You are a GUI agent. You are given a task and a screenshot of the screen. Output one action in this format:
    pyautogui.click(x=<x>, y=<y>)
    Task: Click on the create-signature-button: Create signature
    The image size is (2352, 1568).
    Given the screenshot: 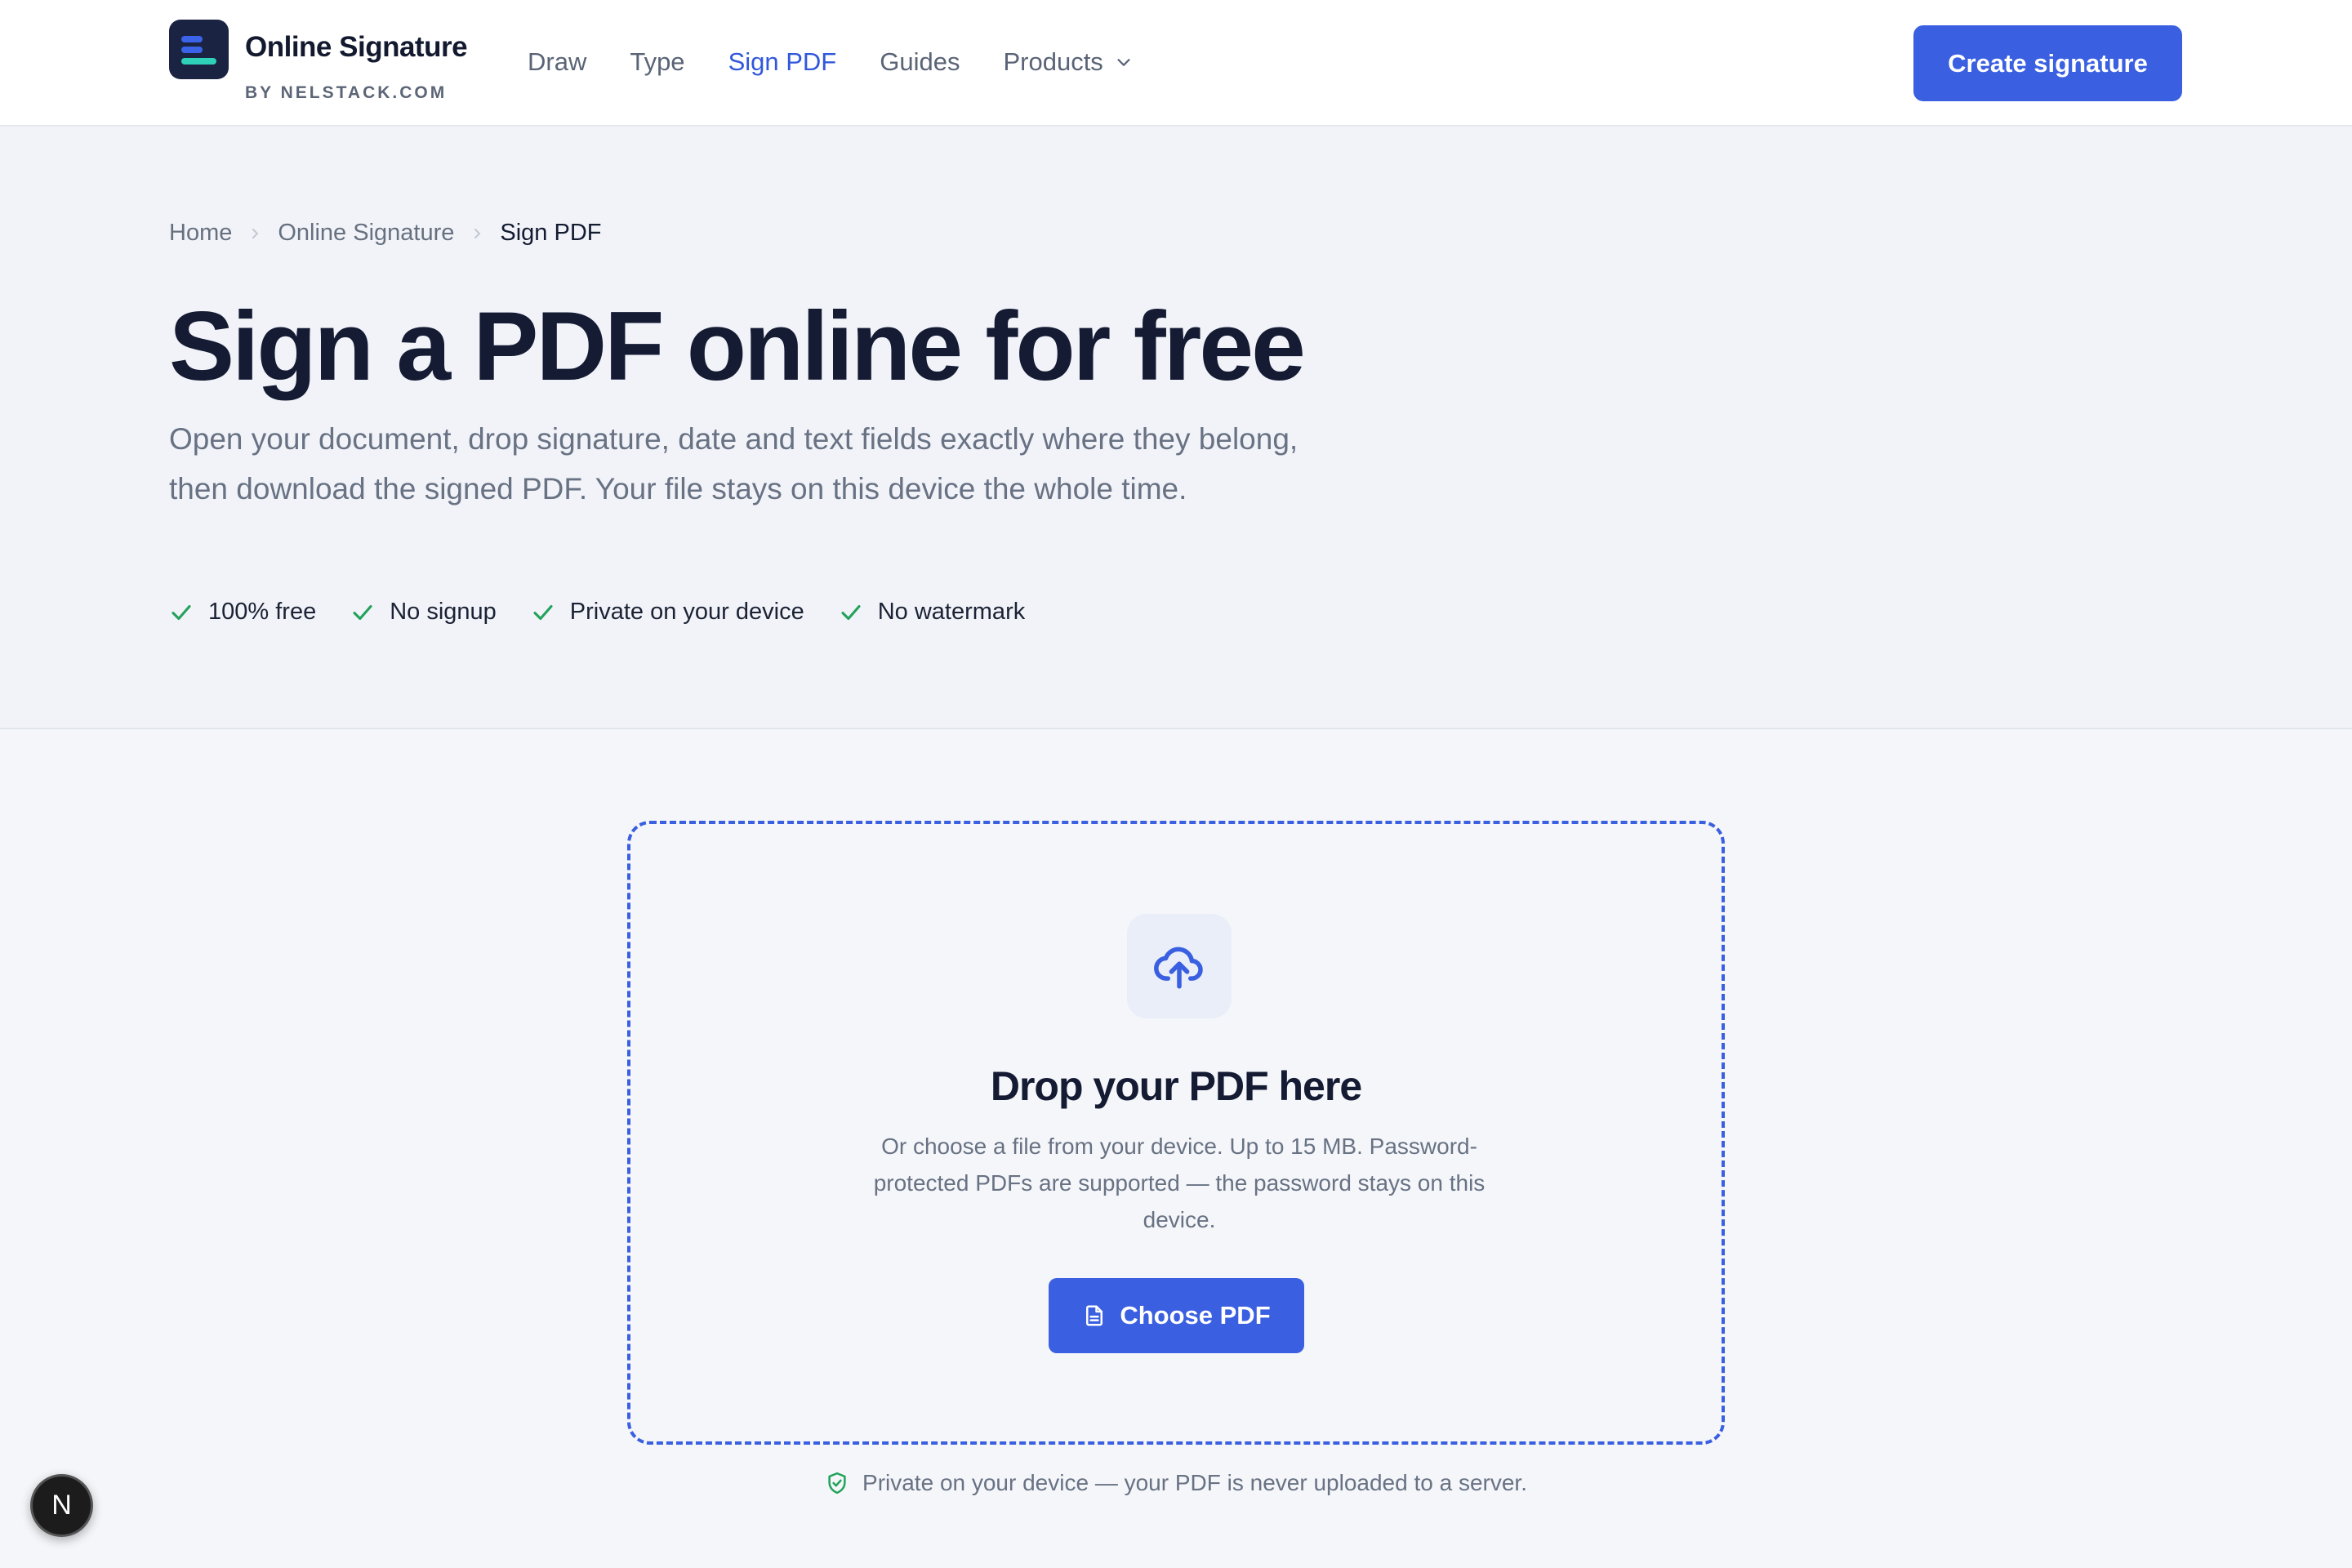 What is the action you would take?
    pyautogui.click(x=2048, y=63)
    